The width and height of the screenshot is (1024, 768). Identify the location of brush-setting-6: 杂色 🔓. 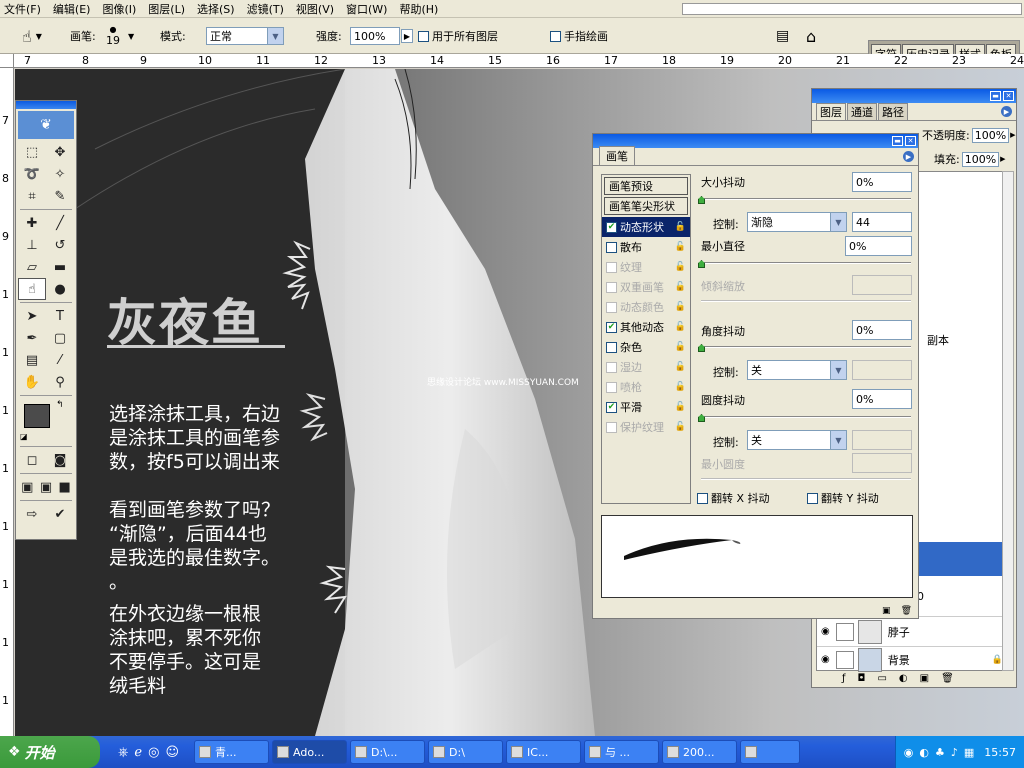
(646, 347).